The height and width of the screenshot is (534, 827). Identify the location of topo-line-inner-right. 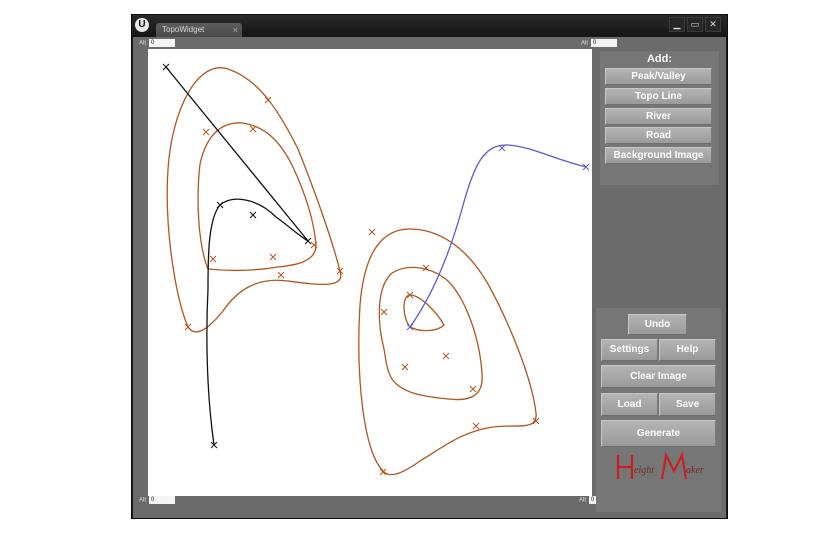
(424, 313).